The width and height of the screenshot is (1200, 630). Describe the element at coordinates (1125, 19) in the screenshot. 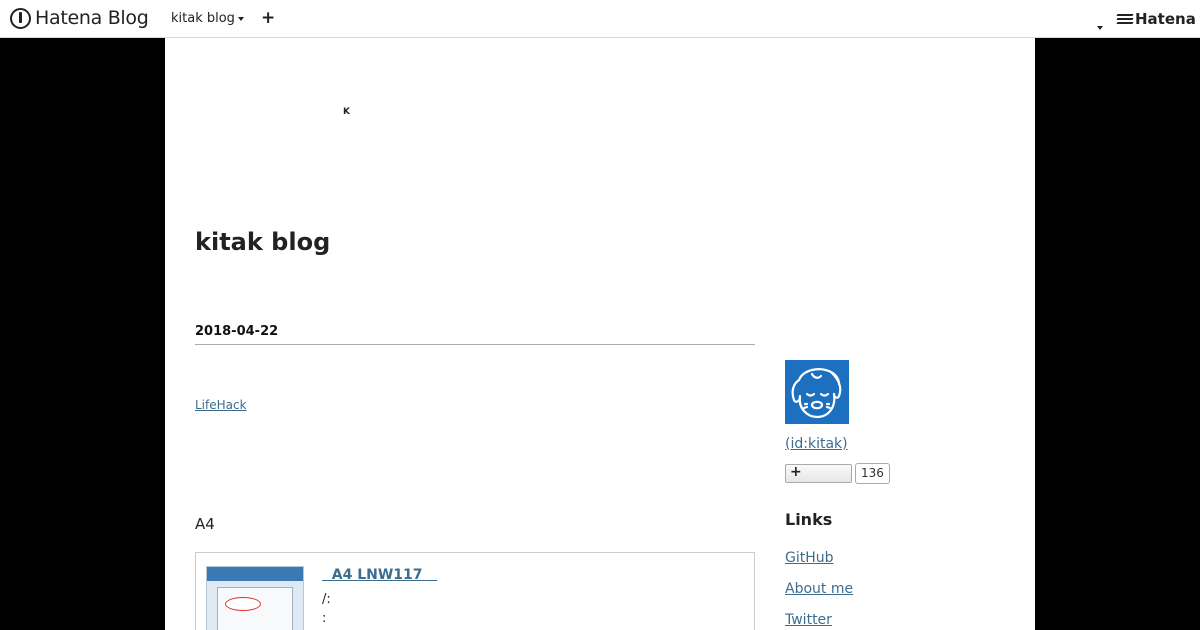

I see `hatena-brand-icon` at that location.